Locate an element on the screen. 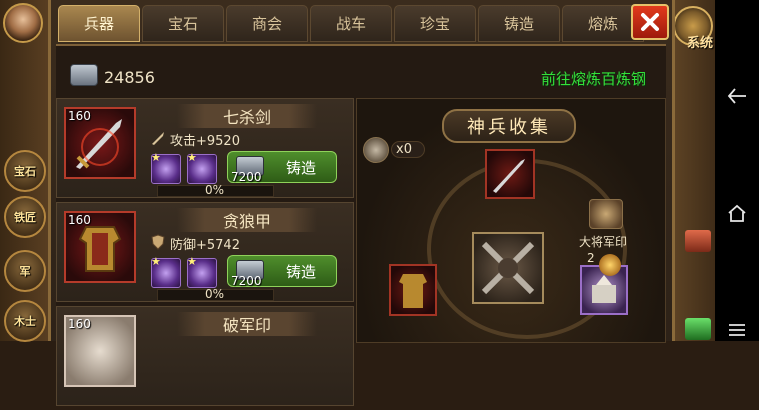 The image size is (759, 410). category-tabs: 兵器 宝石 商会 战车 珍宝 铸造 熔炼 is located at coordinates (351, 23).